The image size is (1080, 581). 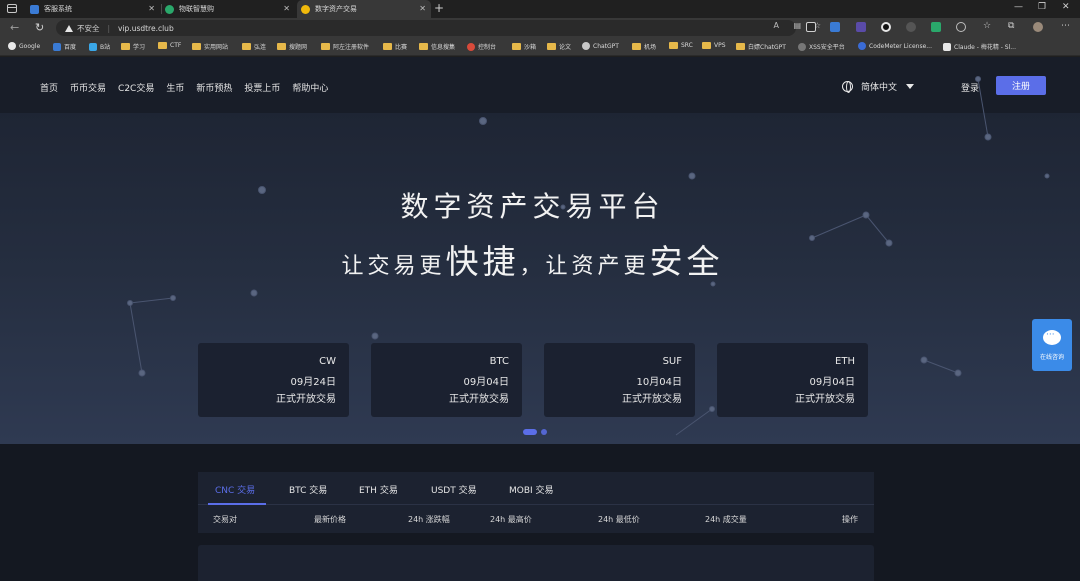 I want to click on minimize-icon: —, so click(x=1018, y=7).